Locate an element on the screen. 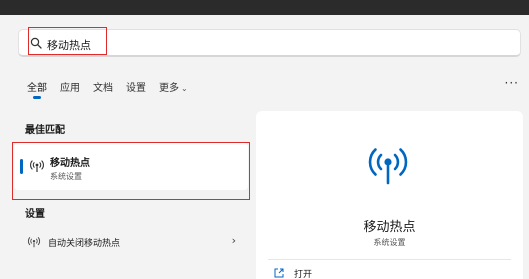 The width and height of the screenshot is (529, 279). filter-tabs: 全部 应用 文档 设置 更多 ⌄ is located at coordinates (114, 89).